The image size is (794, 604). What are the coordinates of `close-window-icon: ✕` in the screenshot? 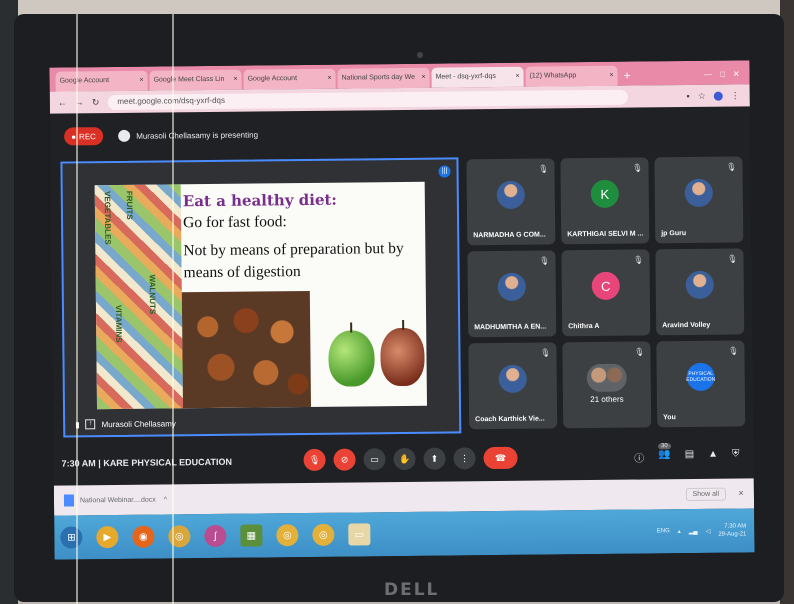 It's located at (736, 73).